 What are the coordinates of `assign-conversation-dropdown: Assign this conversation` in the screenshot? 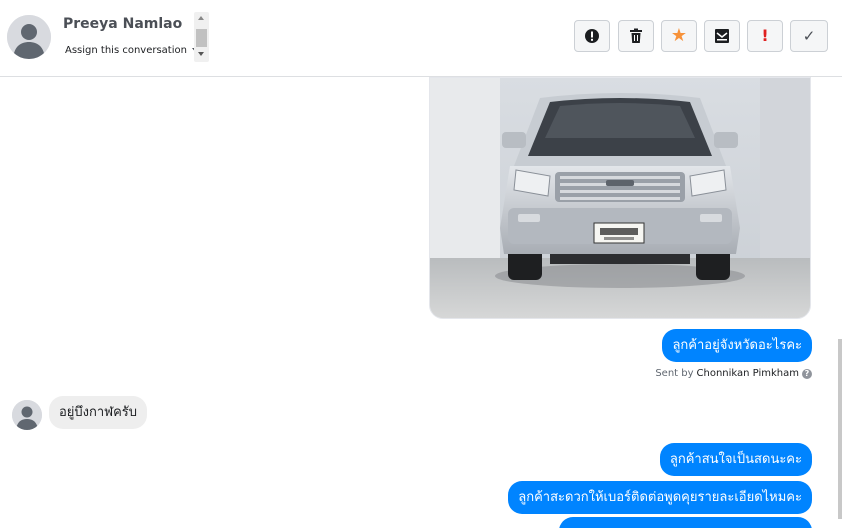 It's located at (133, 50).